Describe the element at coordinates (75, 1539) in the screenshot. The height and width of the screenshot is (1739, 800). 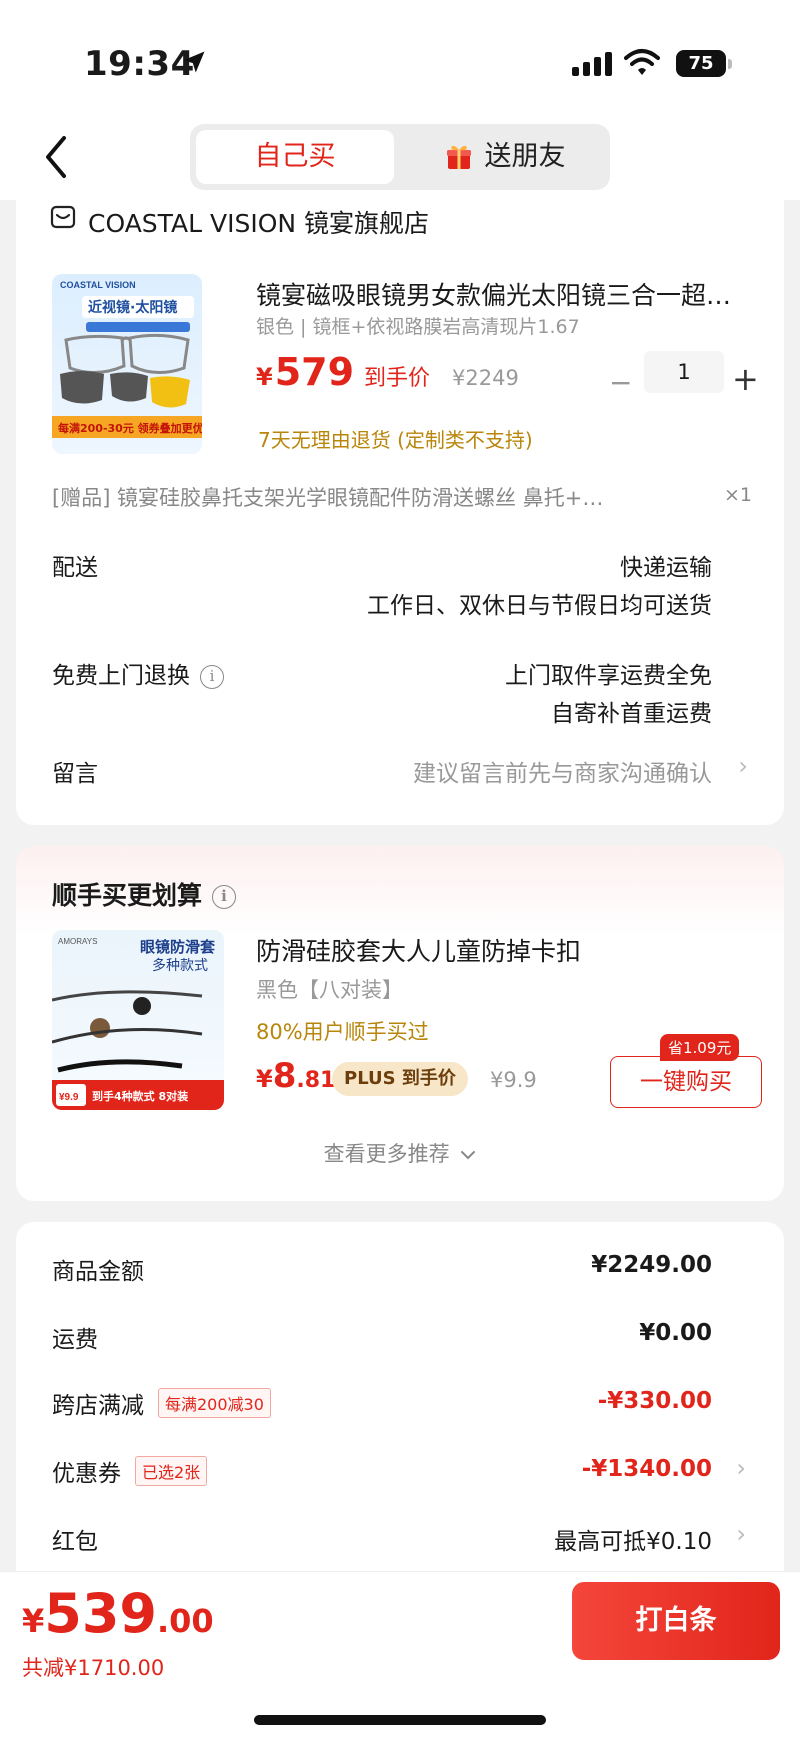
I see `red-packet-label: 红包` at that location.